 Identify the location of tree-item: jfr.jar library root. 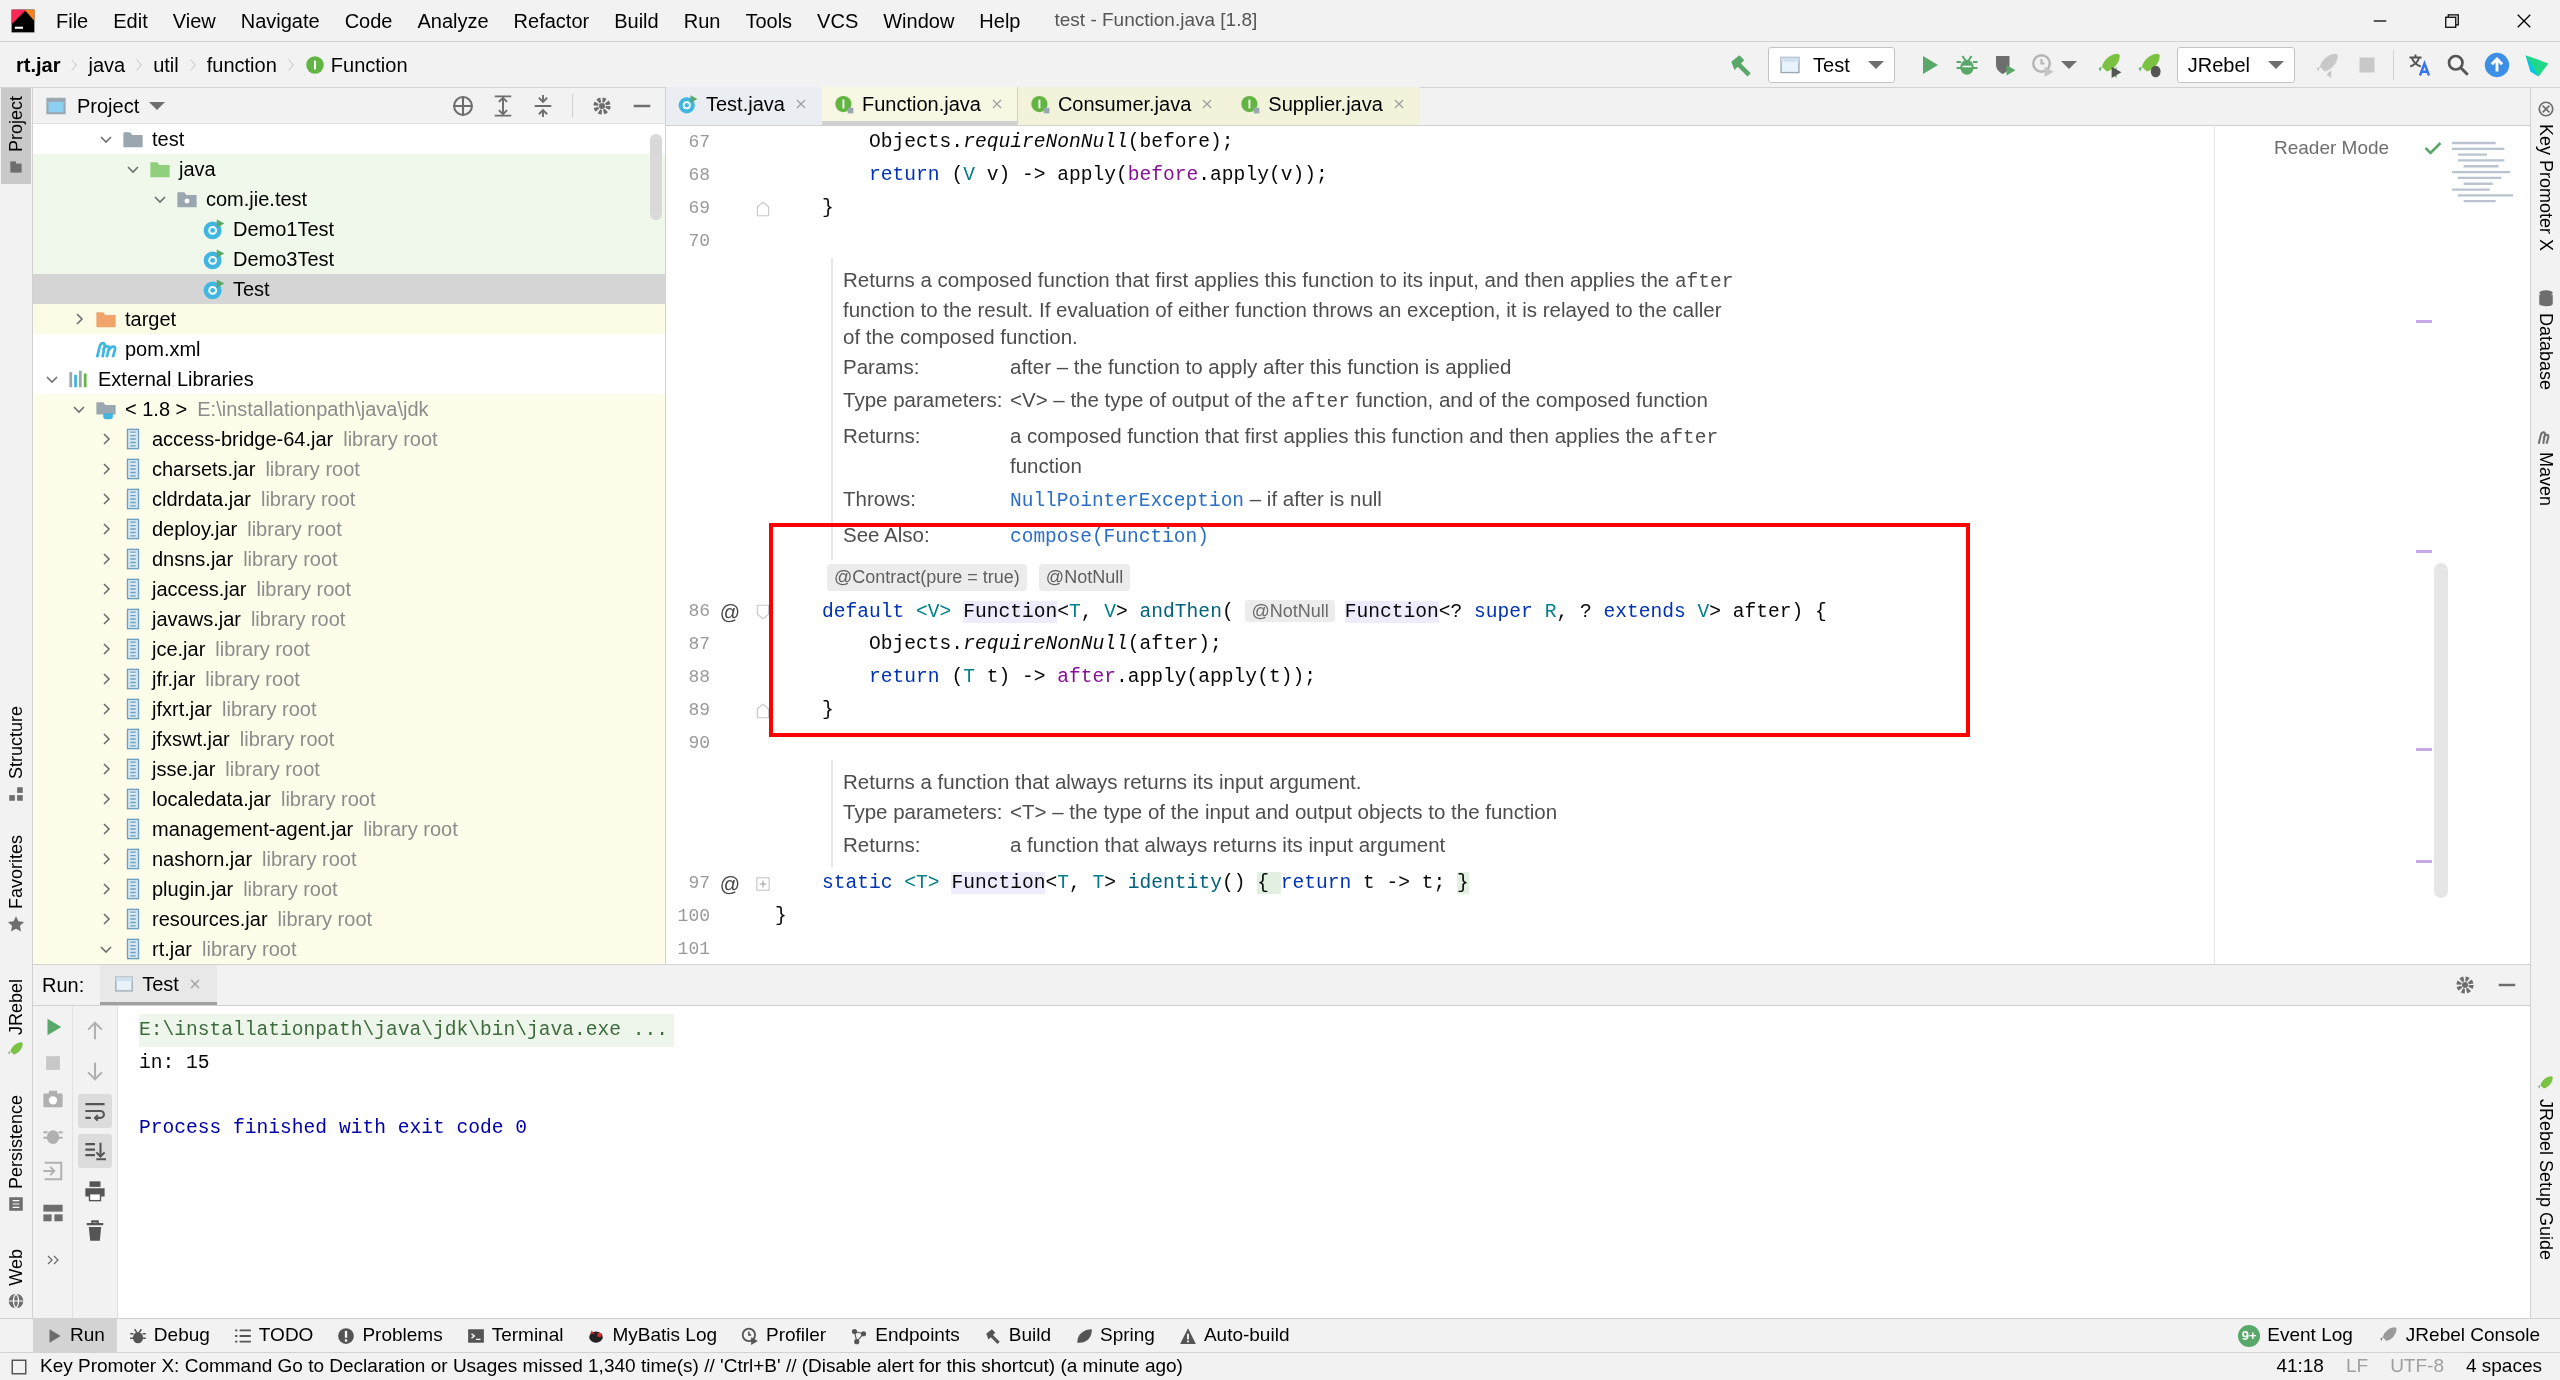
(349, 679).